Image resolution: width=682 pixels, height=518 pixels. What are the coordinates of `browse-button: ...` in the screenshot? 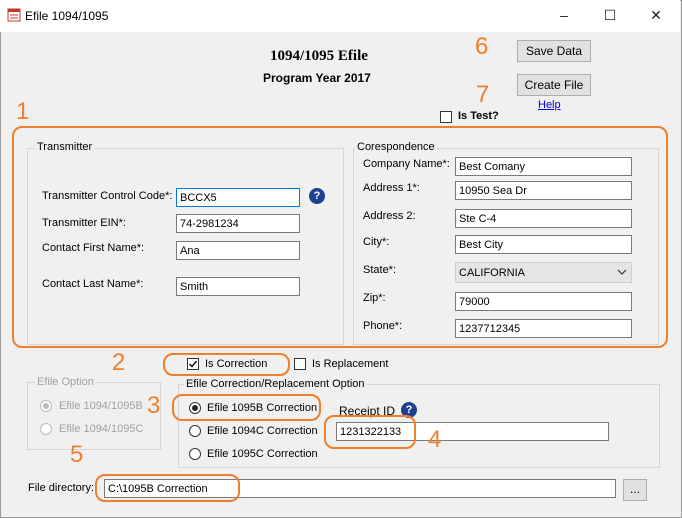 It's located at (635, 490).